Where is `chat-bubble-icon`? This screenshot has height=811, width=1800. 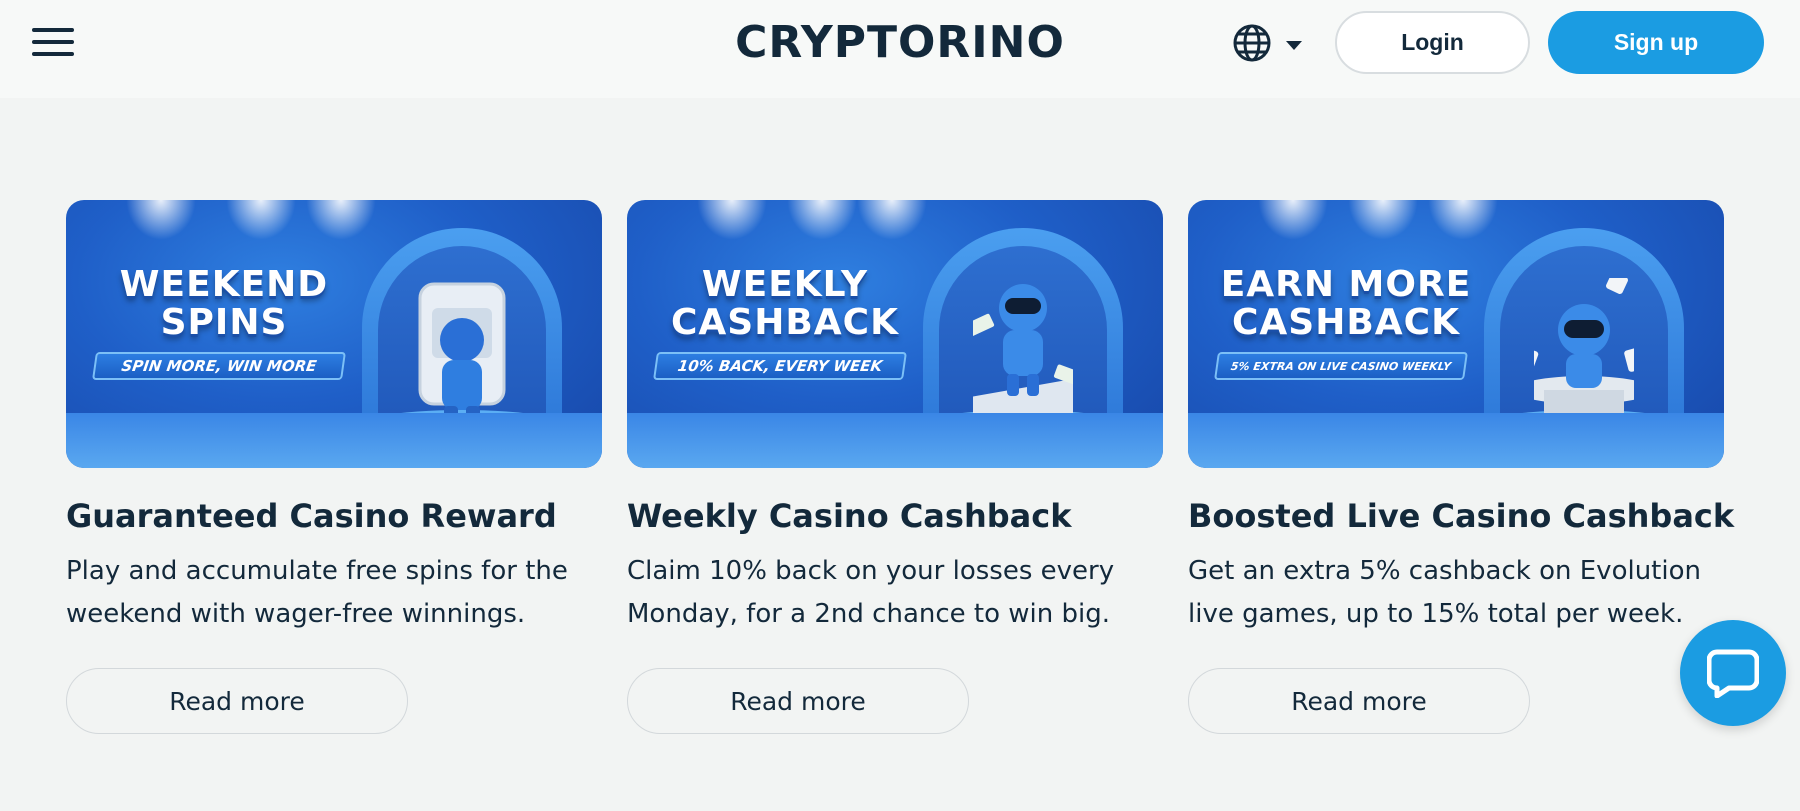
chat-bubble-icon is located at coordinates (1733, 673).